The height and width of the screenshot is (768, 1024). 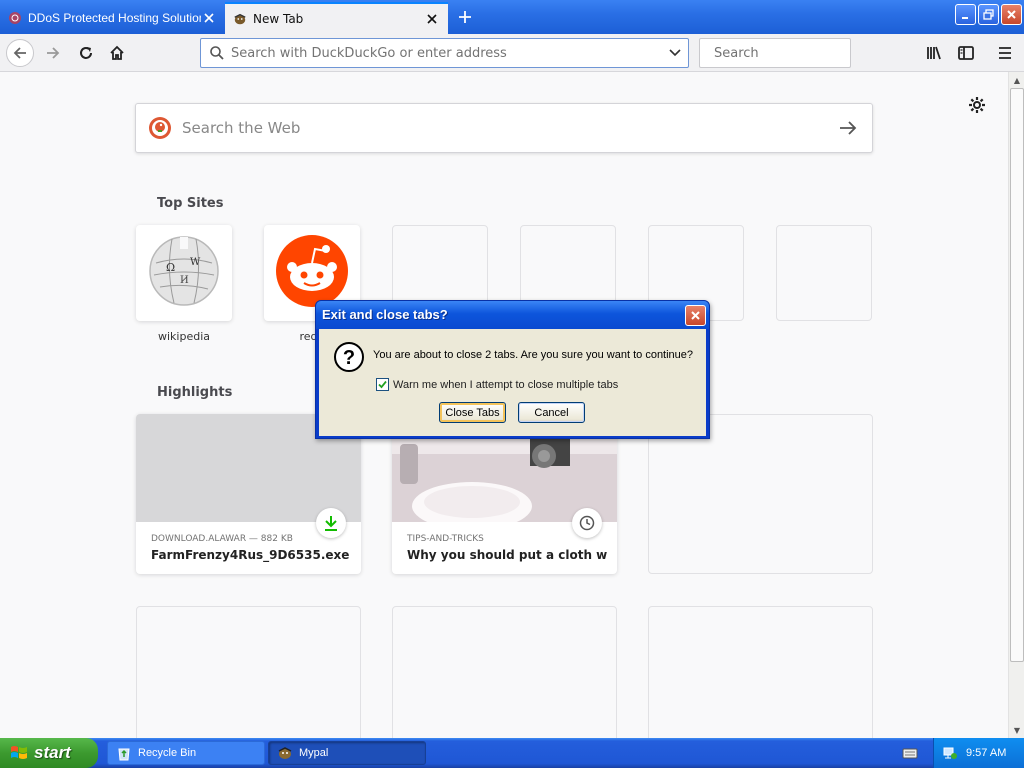 I want to click on scroll-up-icon: ▲, so click(x=1016, y=80).